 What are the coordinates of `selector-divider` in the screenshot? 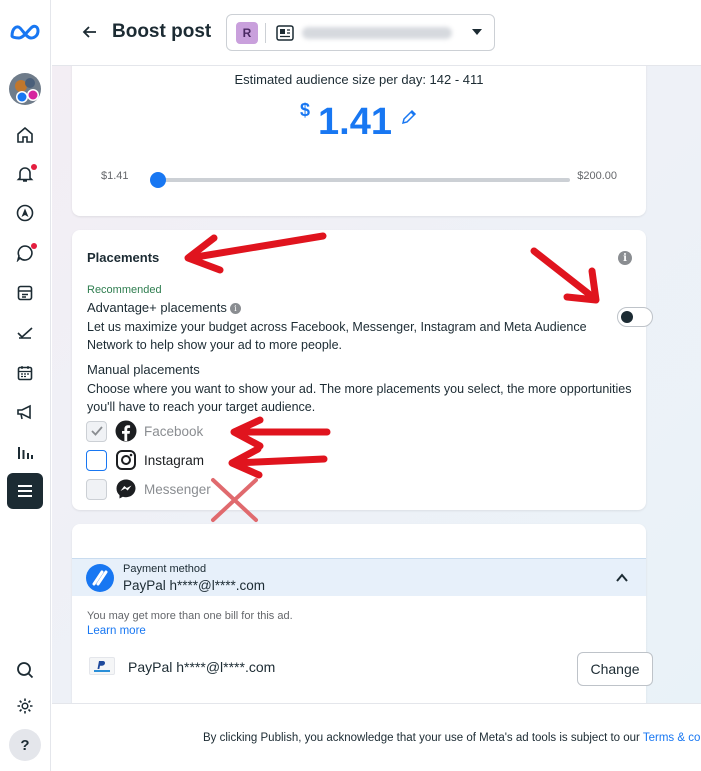 It's located at (265, 33).